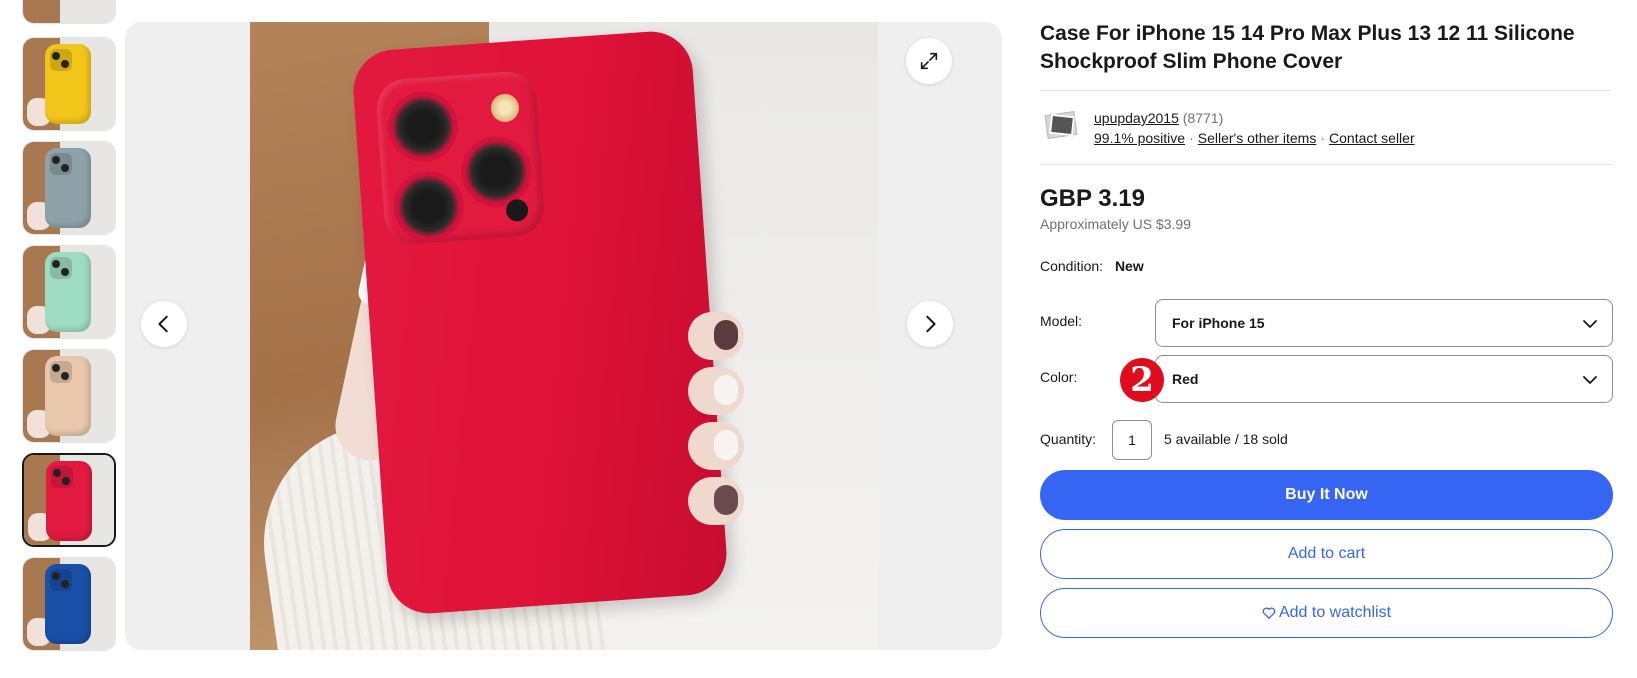  What do you see at coordinates (1335, 612) in the screenshot?
I see `add-to-watchlist-label: Add to watchlist` at bounding box center [1335, 612].